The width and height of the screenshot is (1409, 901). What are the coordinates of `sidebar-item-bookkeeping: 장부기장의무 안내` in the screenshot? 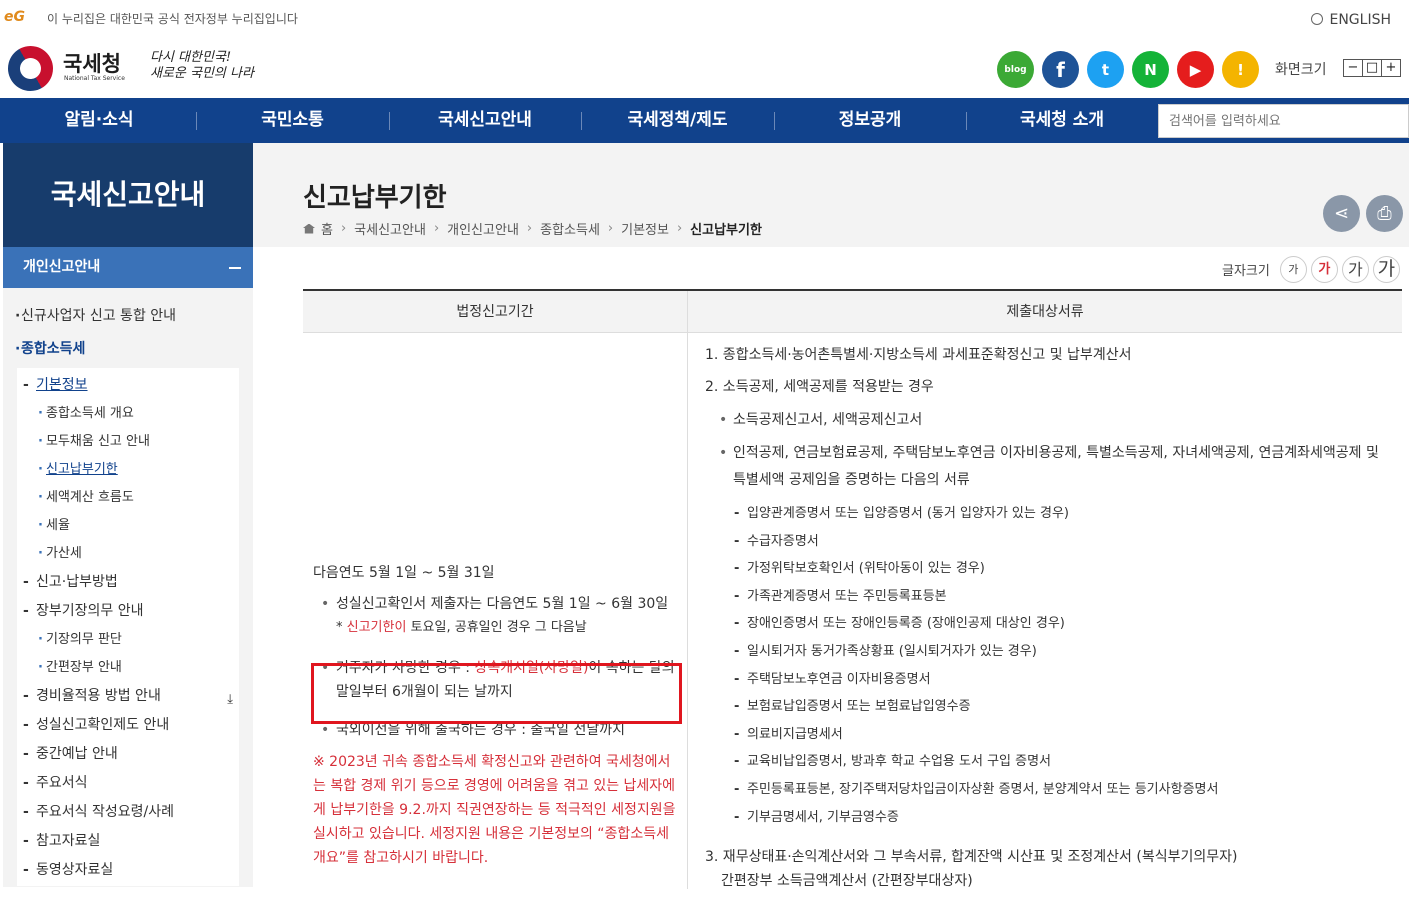 It's located at (128, 612).